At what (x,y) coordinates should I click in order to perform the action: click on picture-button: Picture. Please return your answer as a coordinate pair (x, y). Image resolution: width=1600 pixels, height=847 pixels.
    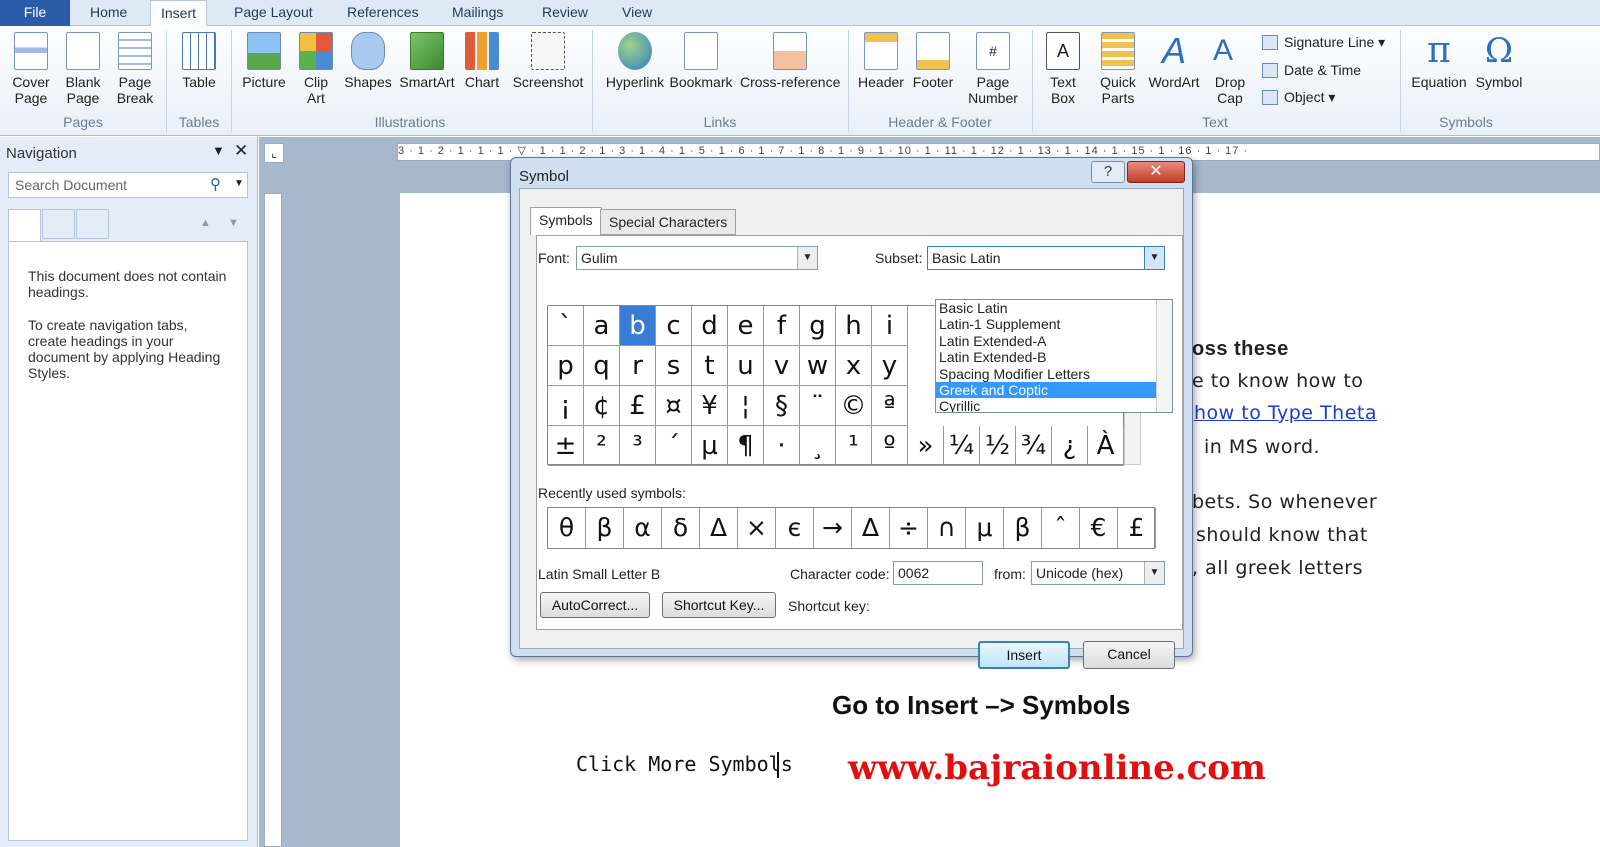
    Looking at the image, I should click on (264, 61).